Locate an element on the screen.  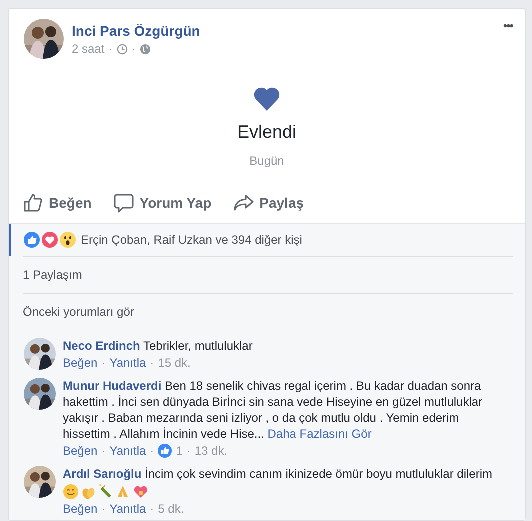
share-arrow-icon is located at coordinates (244, 203).